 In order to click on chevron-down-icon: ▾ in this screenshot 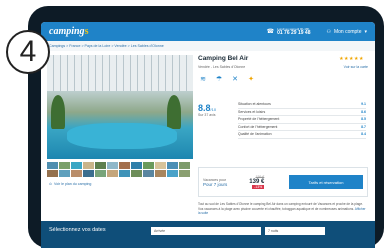, I will do `click(365, 31)`.